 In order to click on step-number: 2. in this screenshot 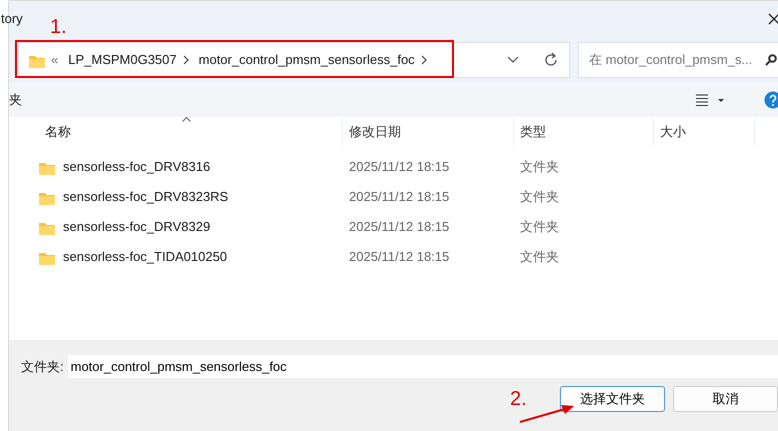, I will do `click(518, 399)`.